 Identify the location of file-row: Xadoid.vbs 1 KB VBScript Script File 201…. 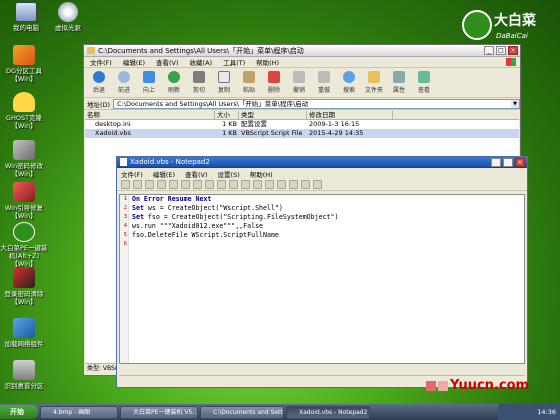
(302, 133).